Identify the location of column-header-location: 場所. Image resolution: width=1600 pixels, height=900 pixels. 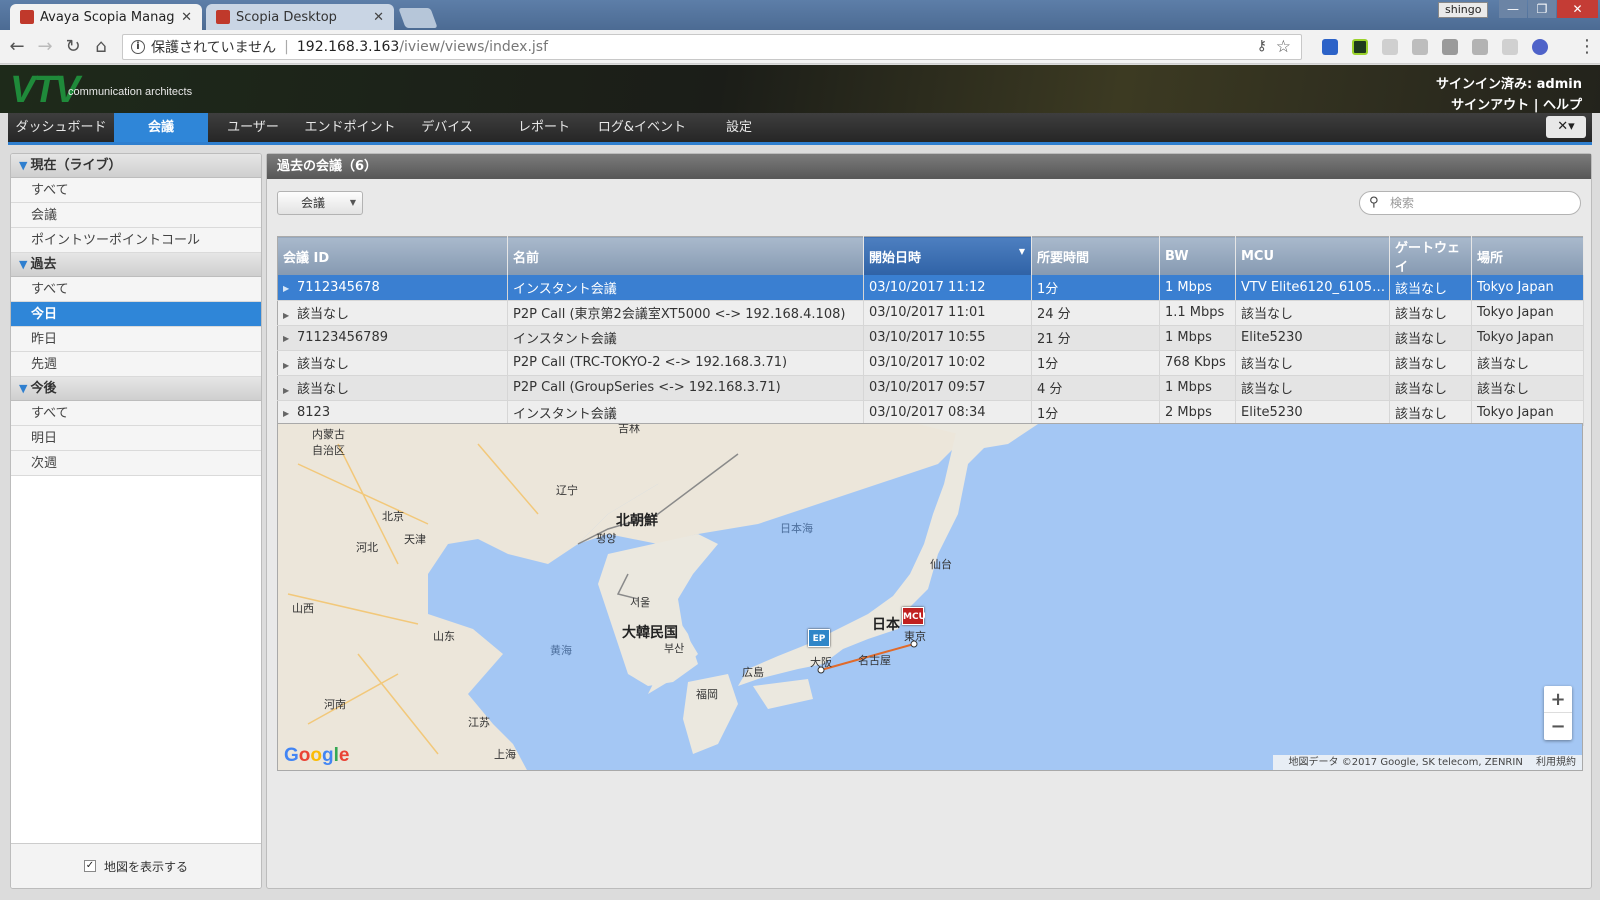
(1527, 255).